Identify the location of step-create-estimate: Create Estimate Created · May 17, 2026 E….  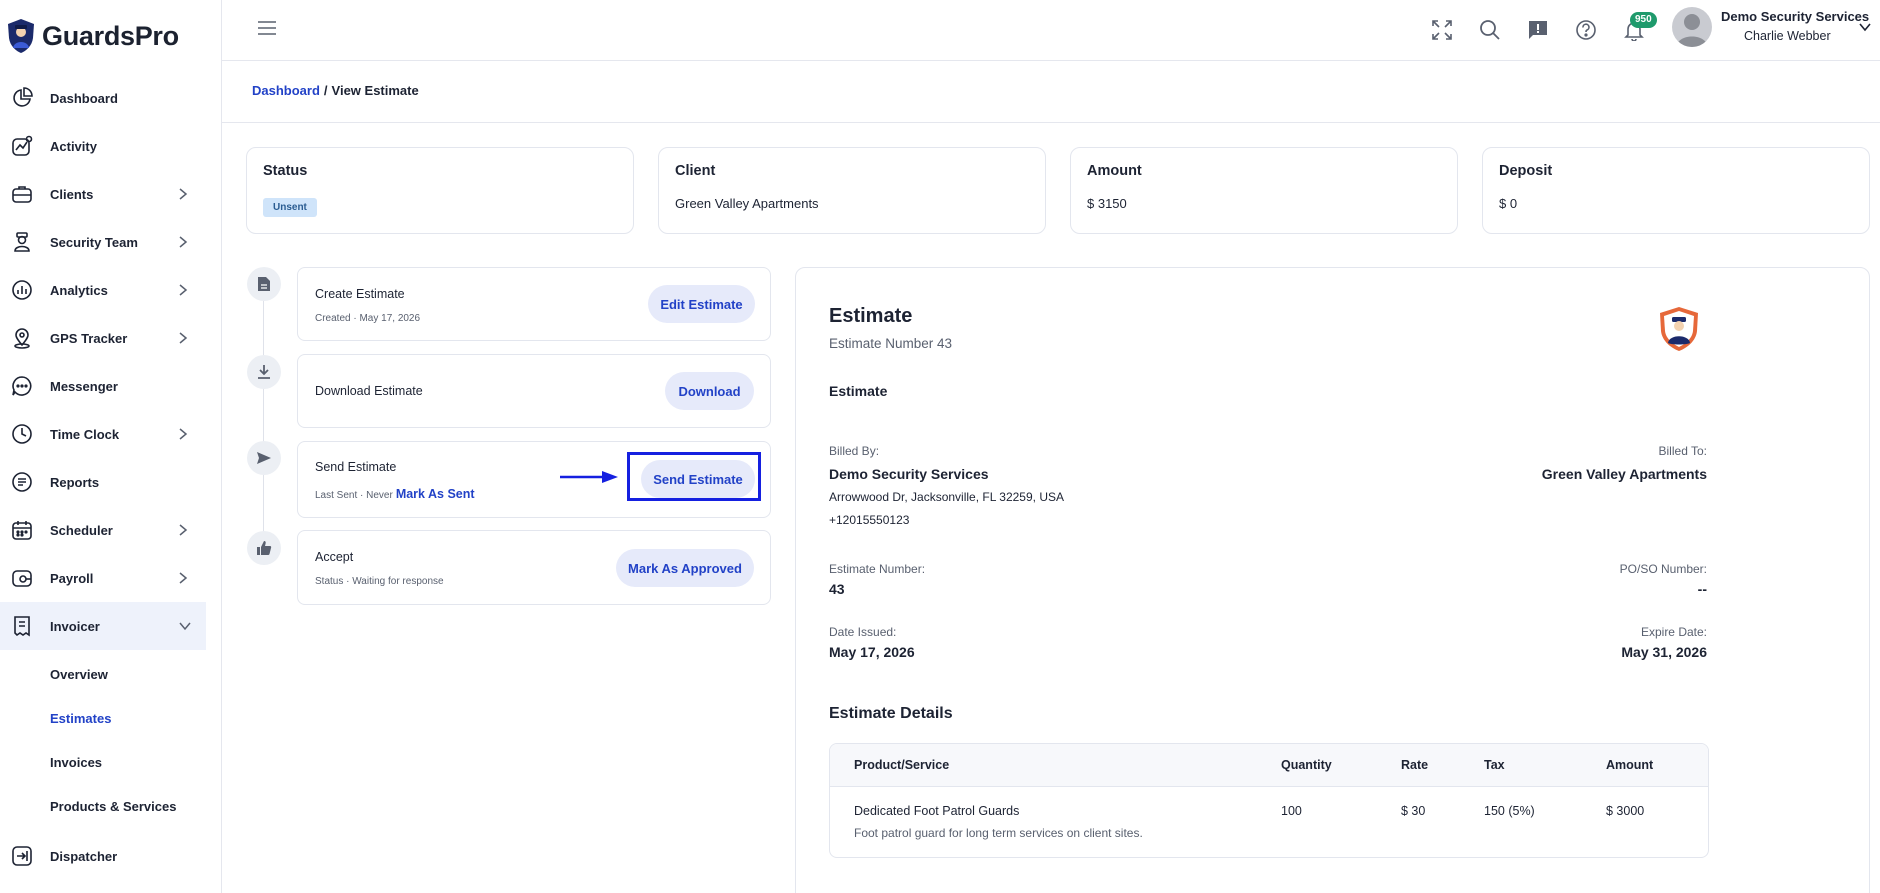
(534, 304).